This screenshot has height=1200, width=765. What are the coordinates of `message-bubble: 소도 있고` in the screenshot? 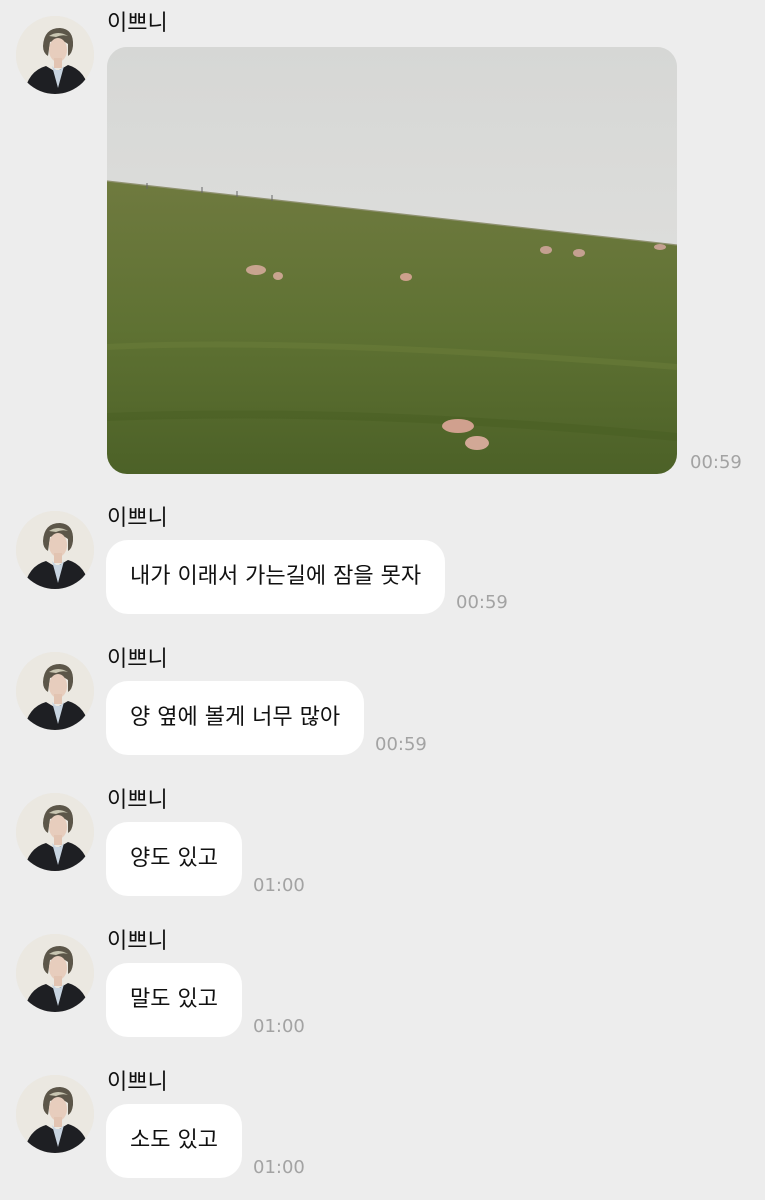 It's located at (174, 1141).